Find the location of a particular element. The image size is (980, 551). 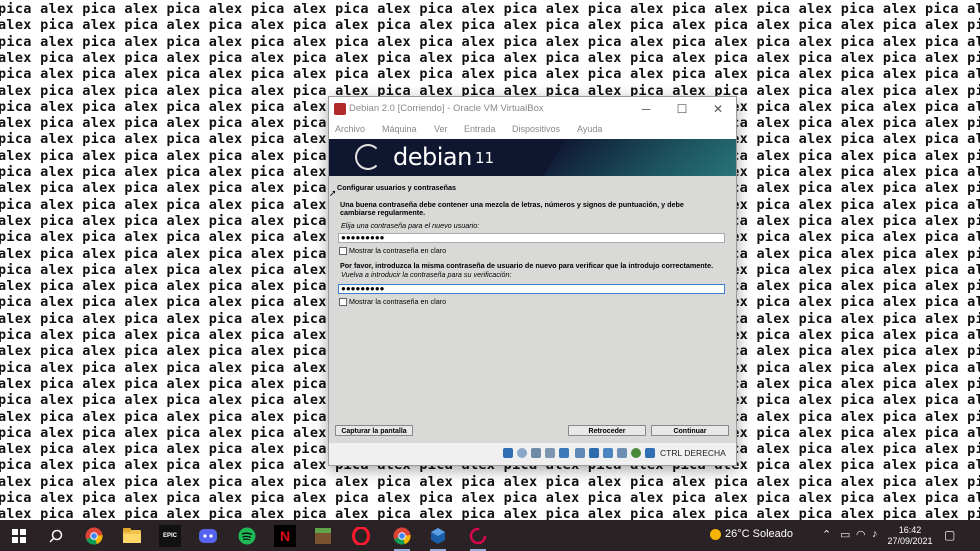

capture-icon is located at coordinates (622, 453).